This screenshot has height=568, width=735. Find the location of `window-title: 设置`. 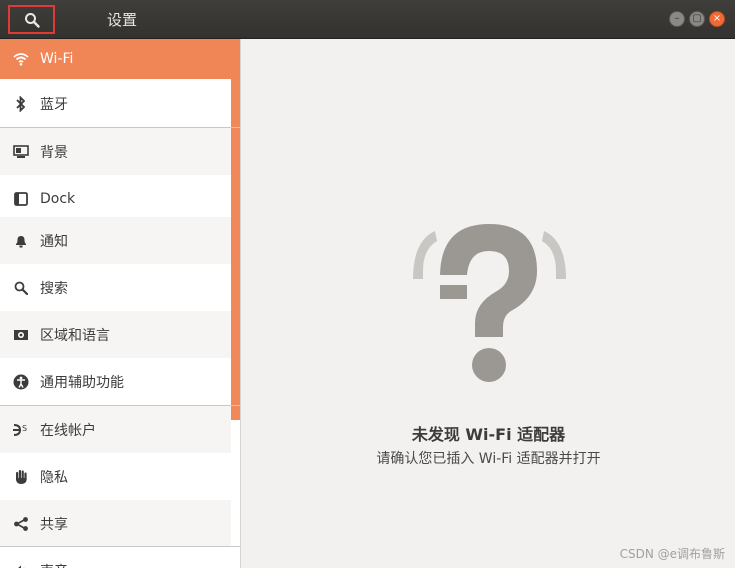

window-title: 设置 is located at coordinates (122, 20).